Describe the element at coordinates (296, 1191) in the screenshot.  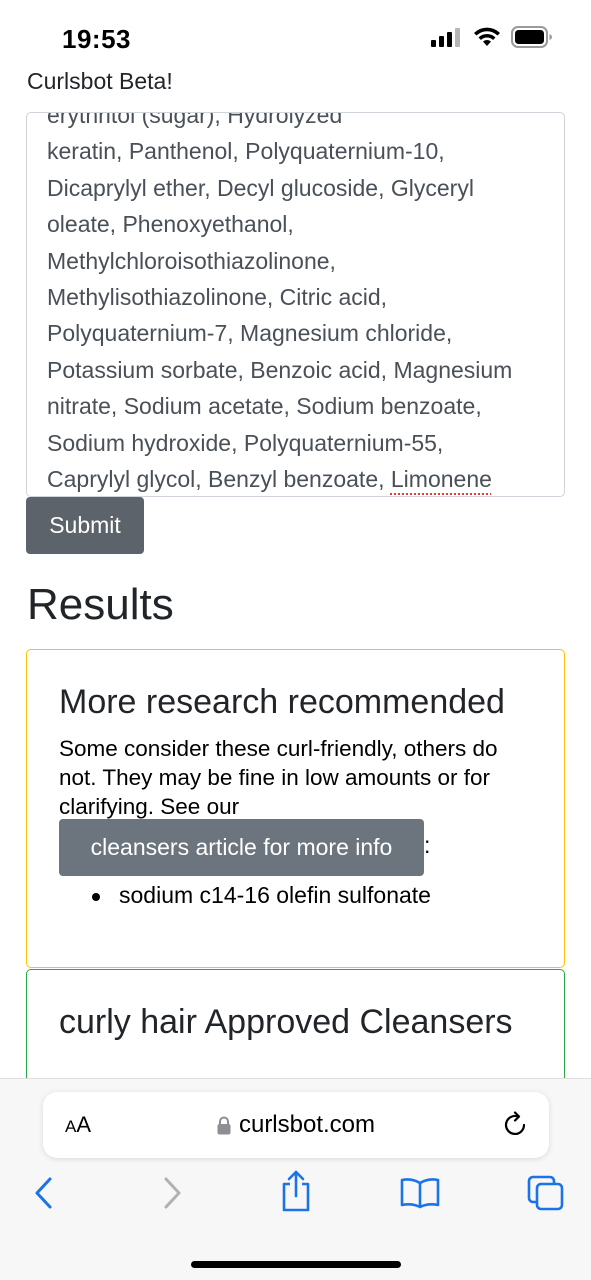
I see `share-icon` at that location.